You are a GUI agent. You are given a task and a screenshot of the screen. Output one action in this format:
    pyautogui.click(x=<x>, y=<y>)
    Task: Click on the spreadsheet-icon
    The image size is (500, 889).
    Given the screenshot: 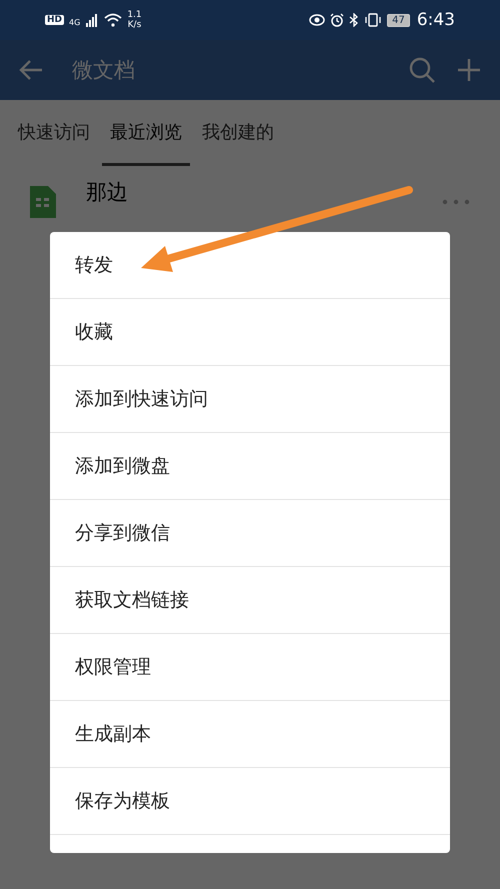 What is the action you would take?
    pyautogui.click(x=43, y=202)
    